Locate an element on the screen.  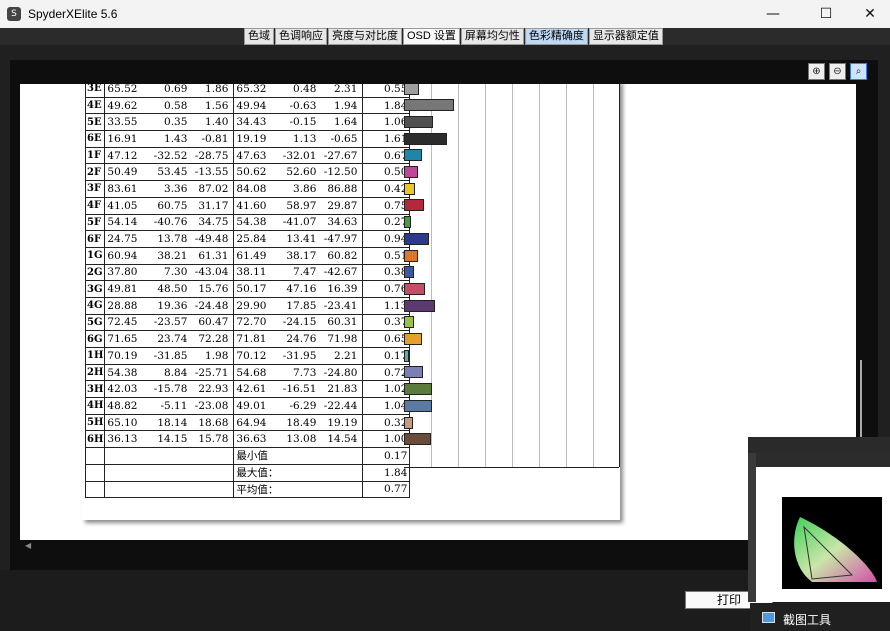
measured-lab: 72.70 -24.15 60.31 is located at coordinates (298, 322).